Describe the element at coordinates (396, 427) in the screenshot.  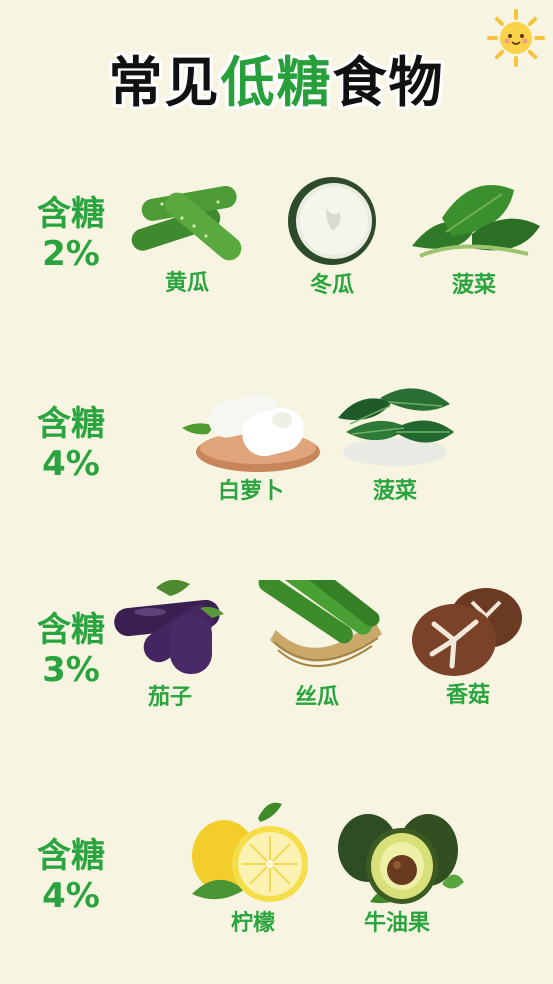
I see `kelp-icon` at that location.